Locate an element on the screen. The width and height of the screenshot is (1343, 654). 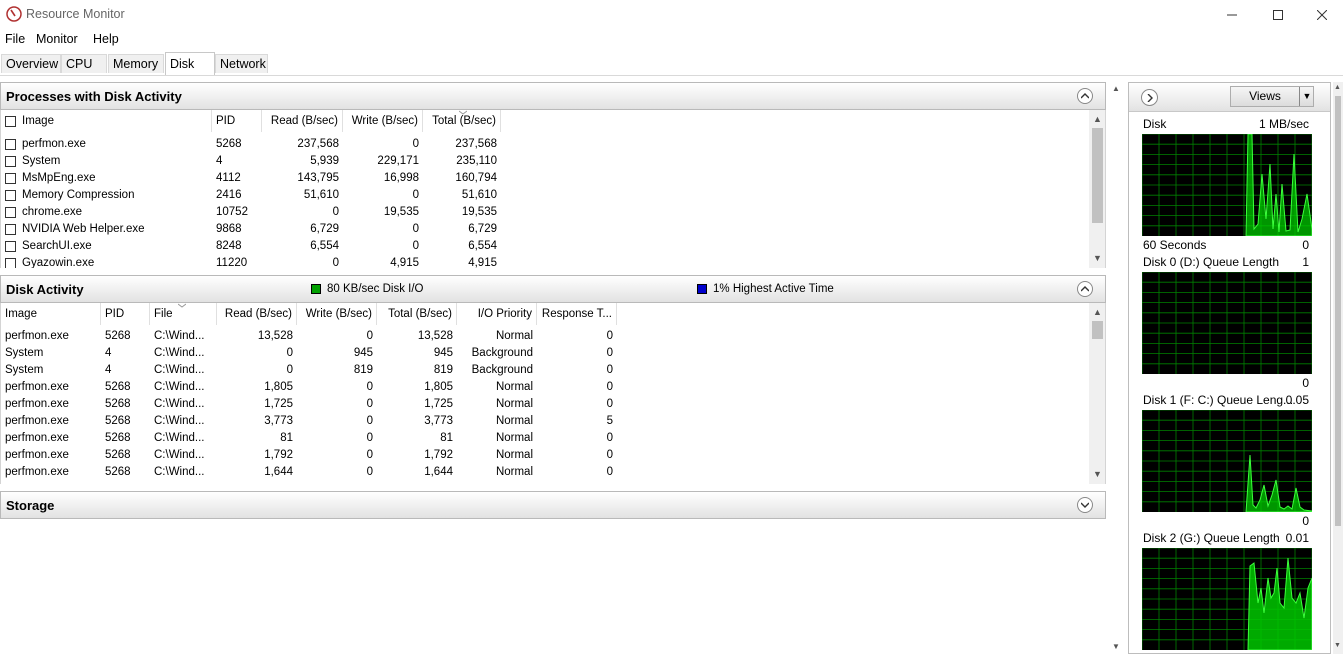
menu-help: Help is located at coordinates (106, 39).